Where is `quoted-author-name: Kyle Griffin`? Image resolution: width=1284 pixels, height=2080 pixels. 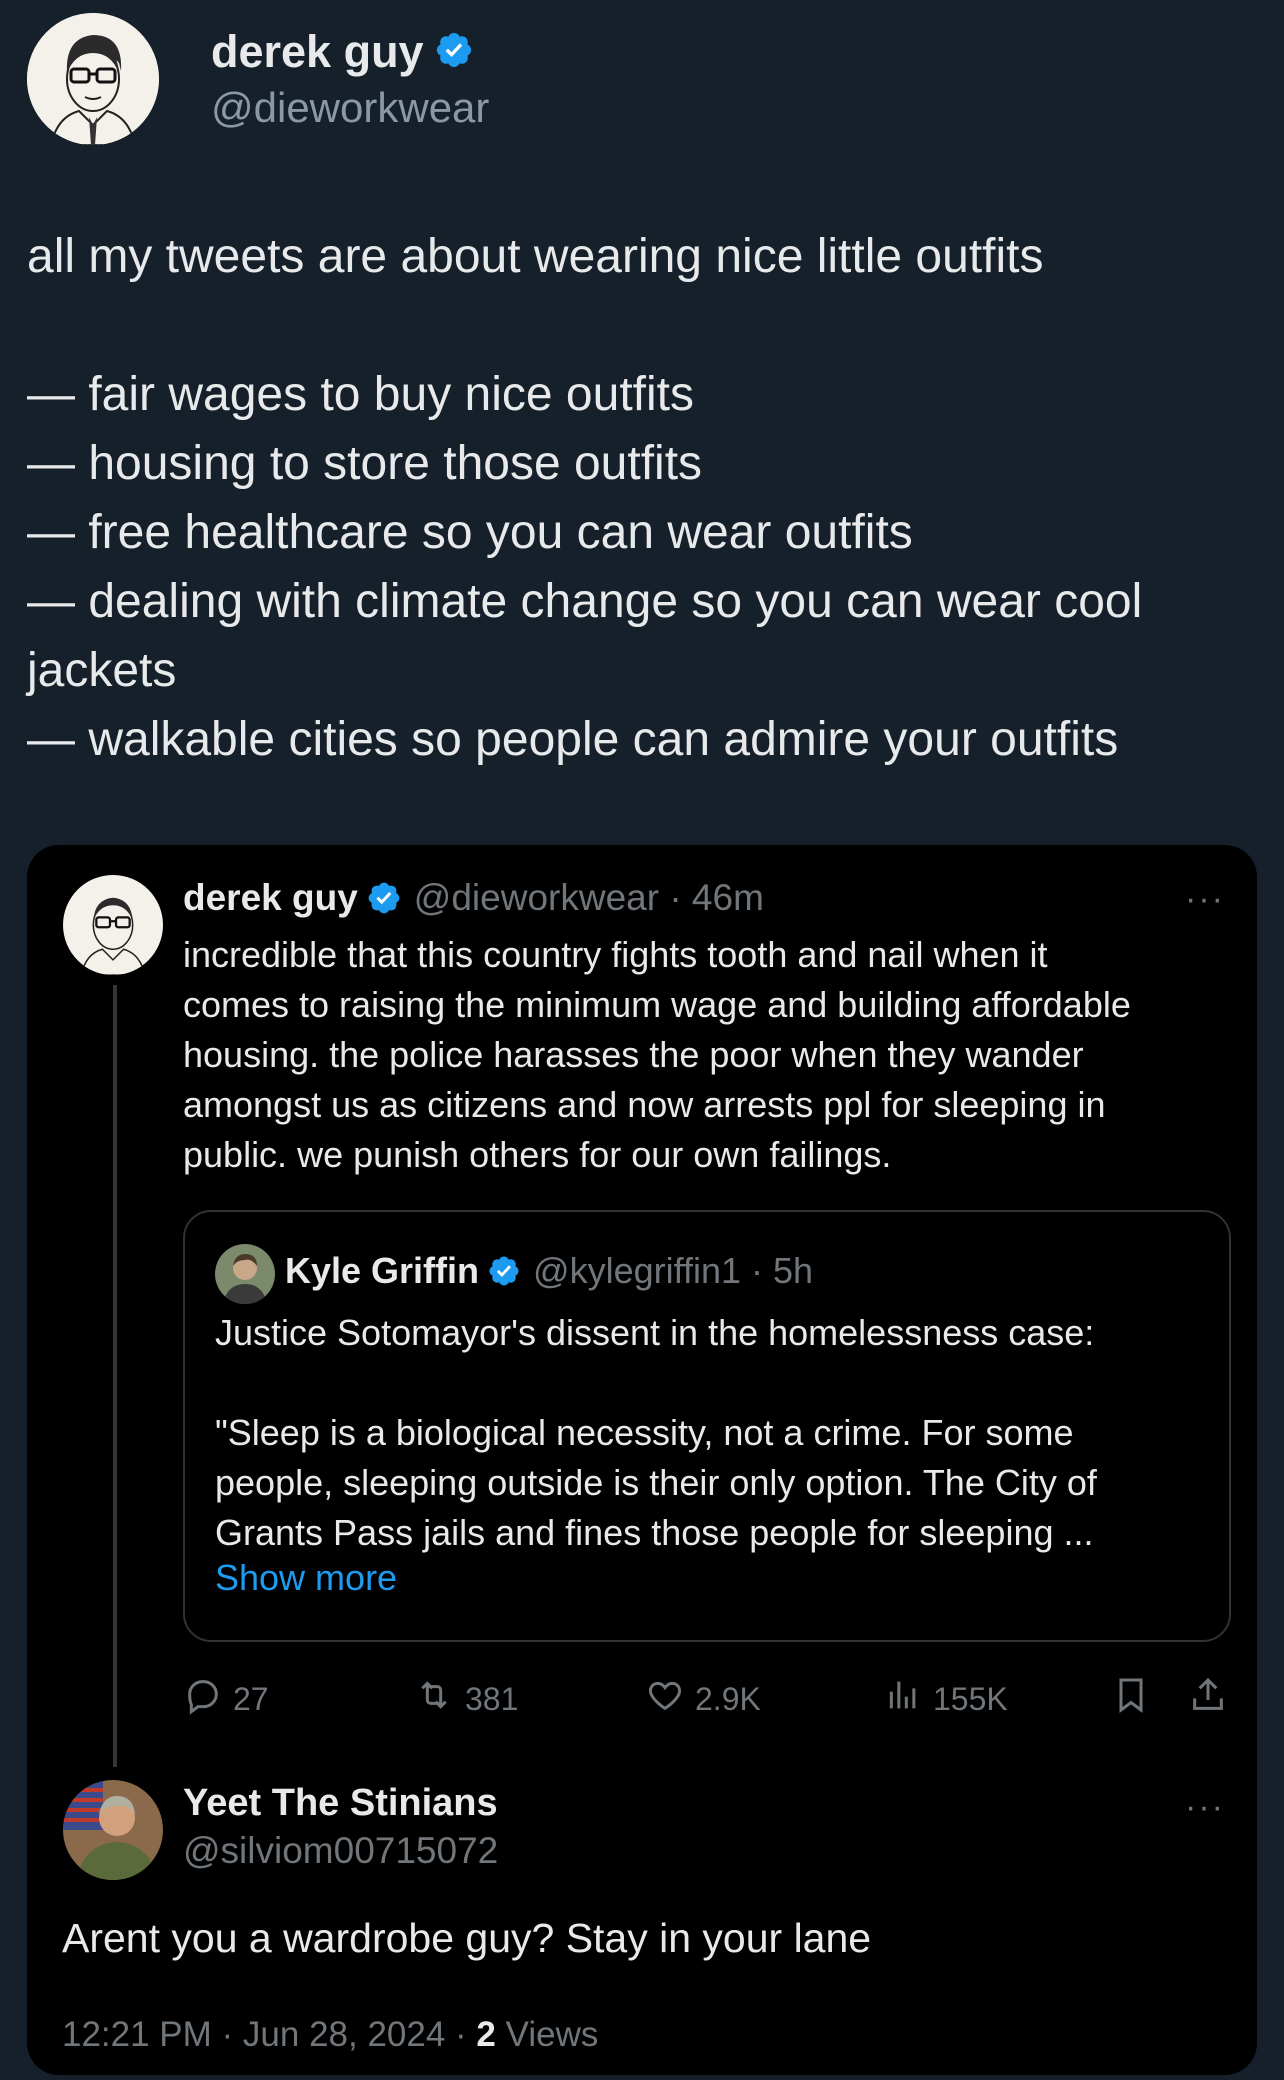
quoted-author-name: Kyle Griffin is located at coordinates (382, 1270).